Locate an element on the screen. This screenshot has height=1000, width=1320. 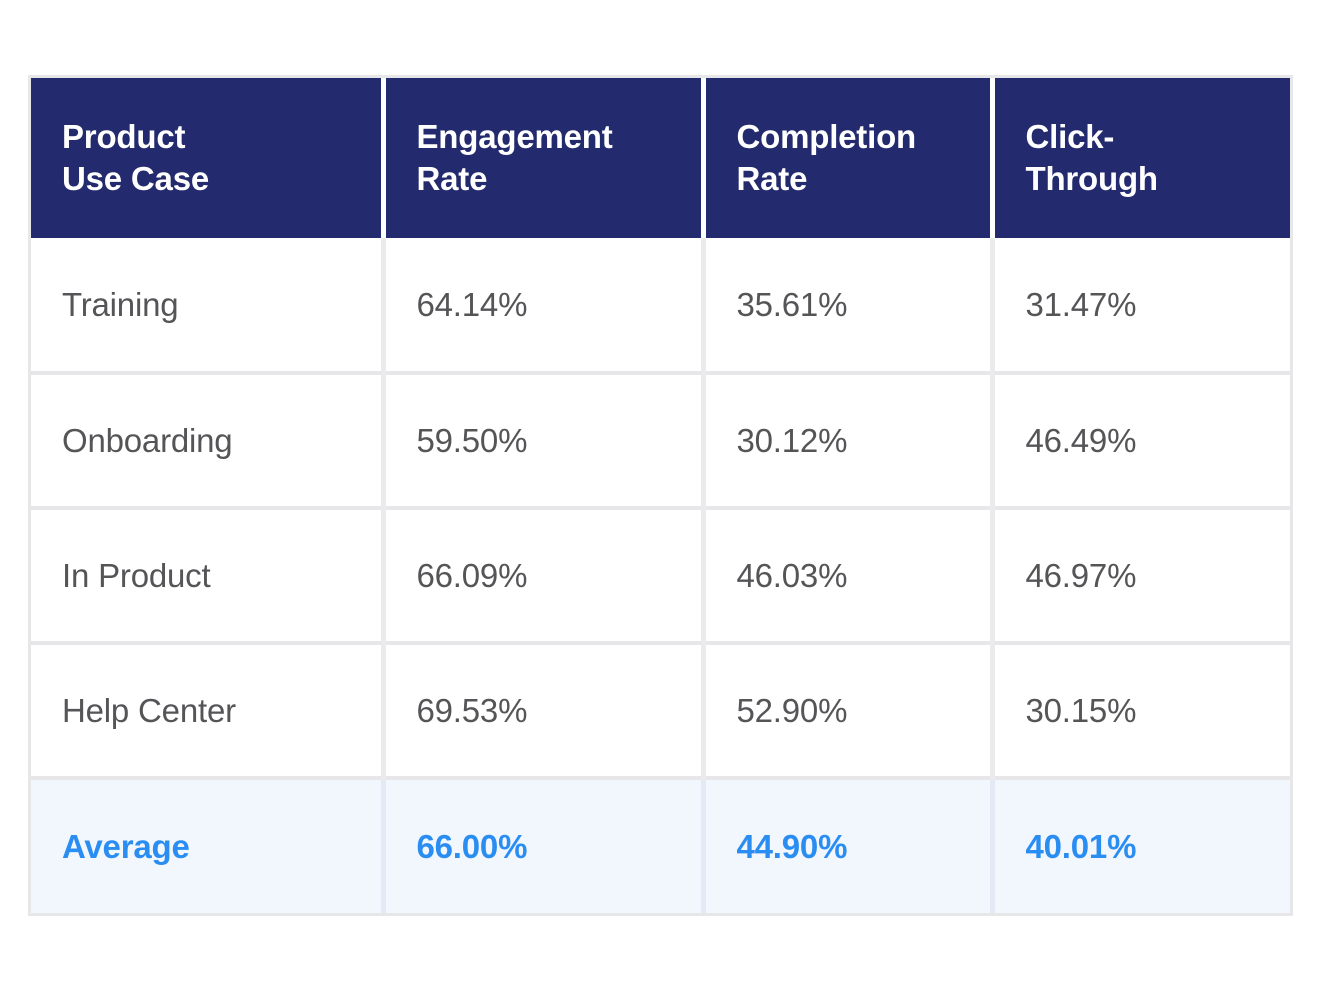
cell-summary-click-through: 40.01% is located at coordinates (1141, 845).